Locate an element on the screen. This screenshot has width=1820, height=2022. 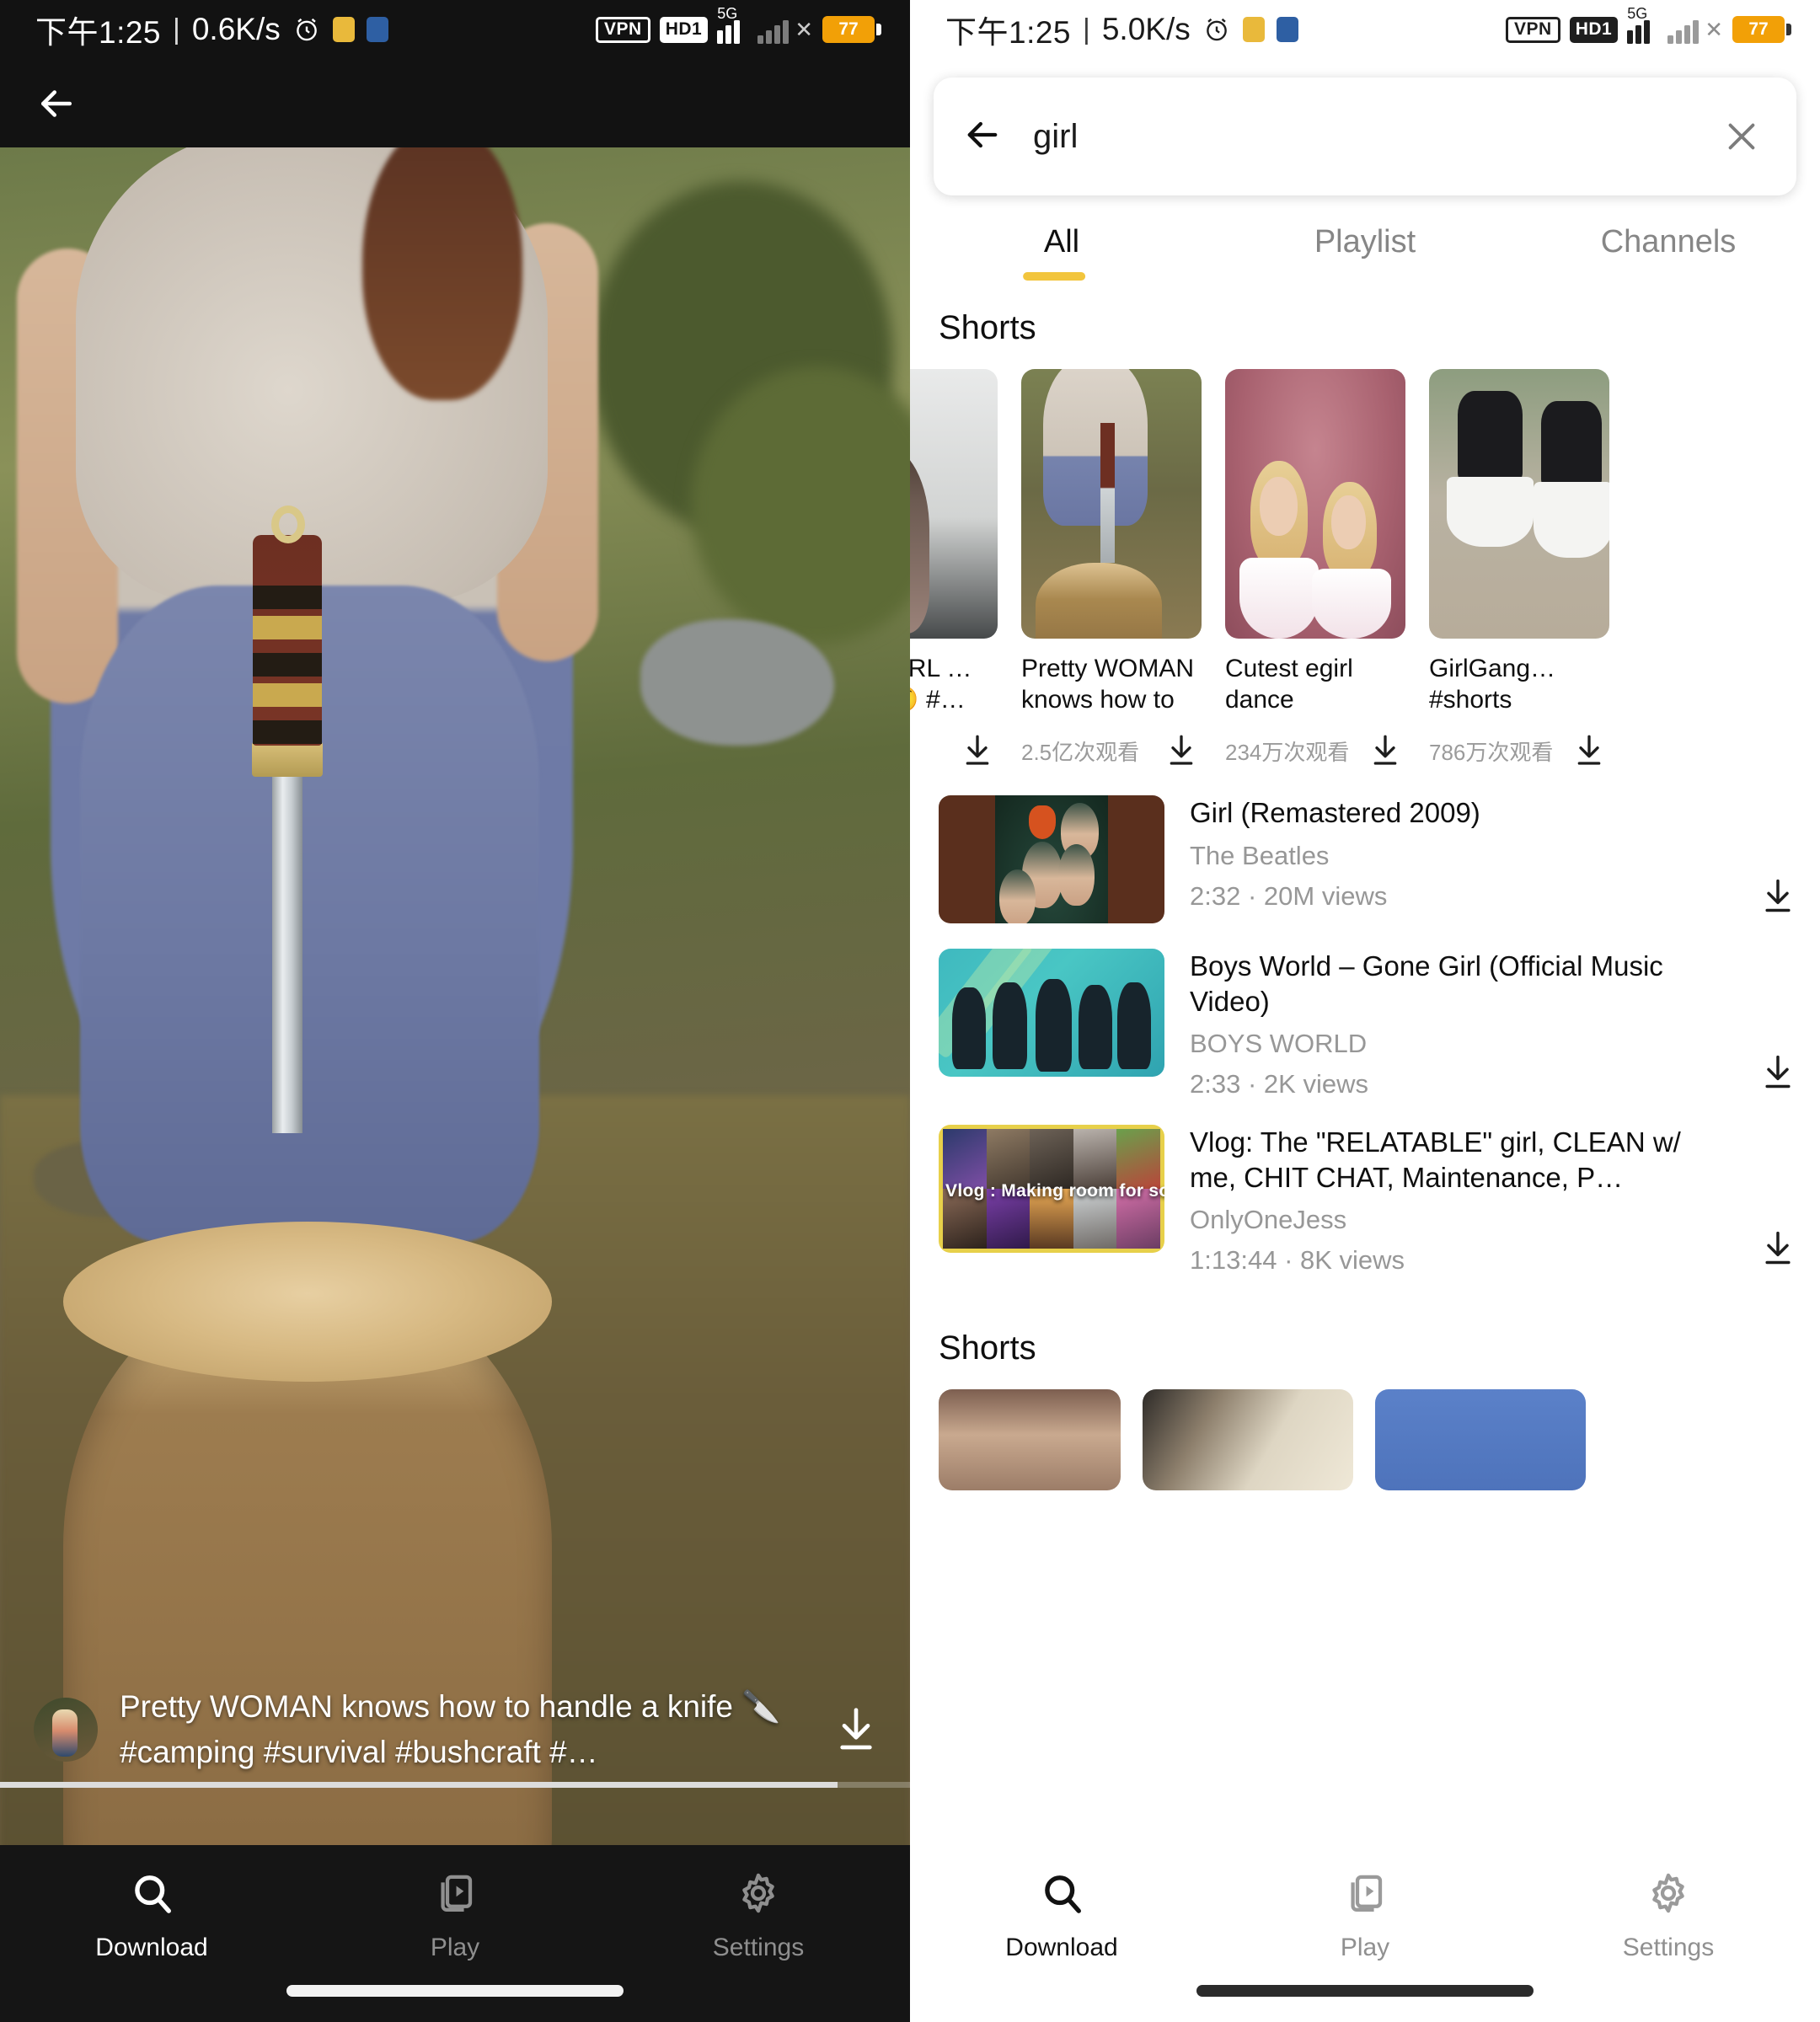
video-stats: 2:32 · 20M views is located at coordinates (1462, 896).